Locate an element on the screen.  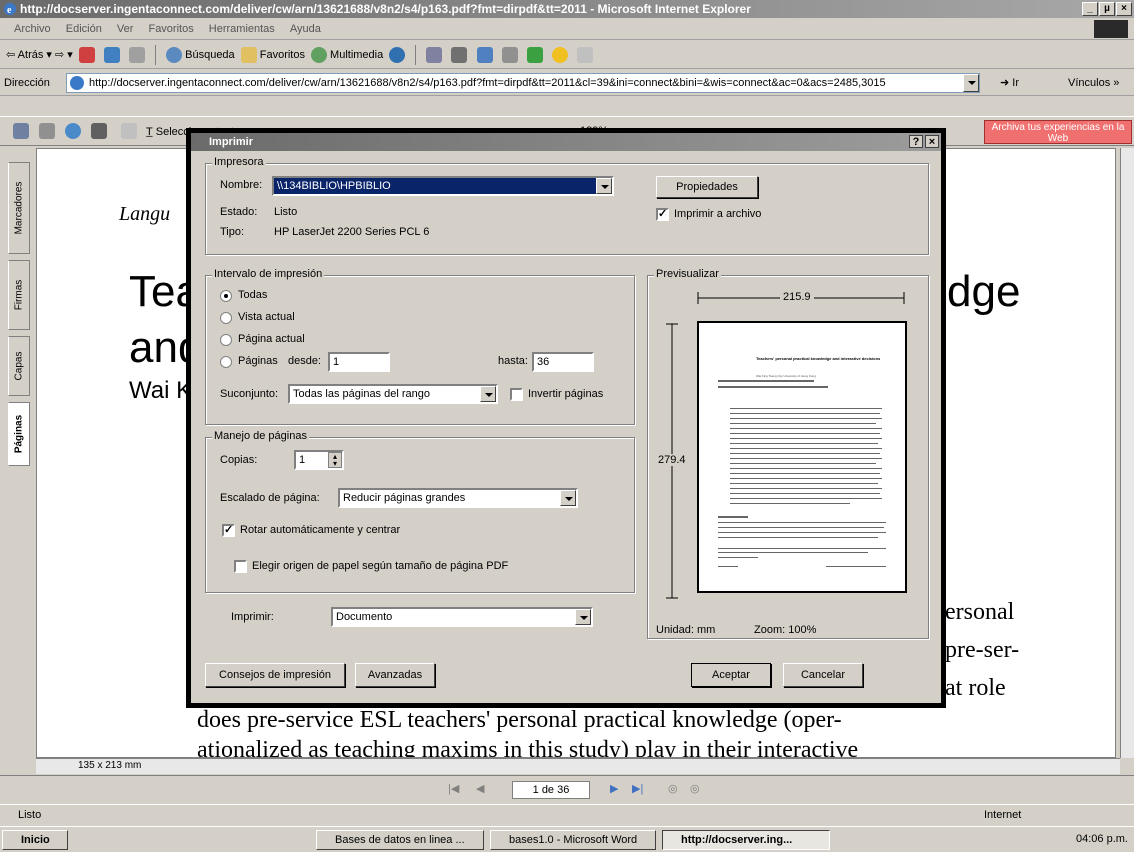
messenger-icon is located at coordinates (534, 55).